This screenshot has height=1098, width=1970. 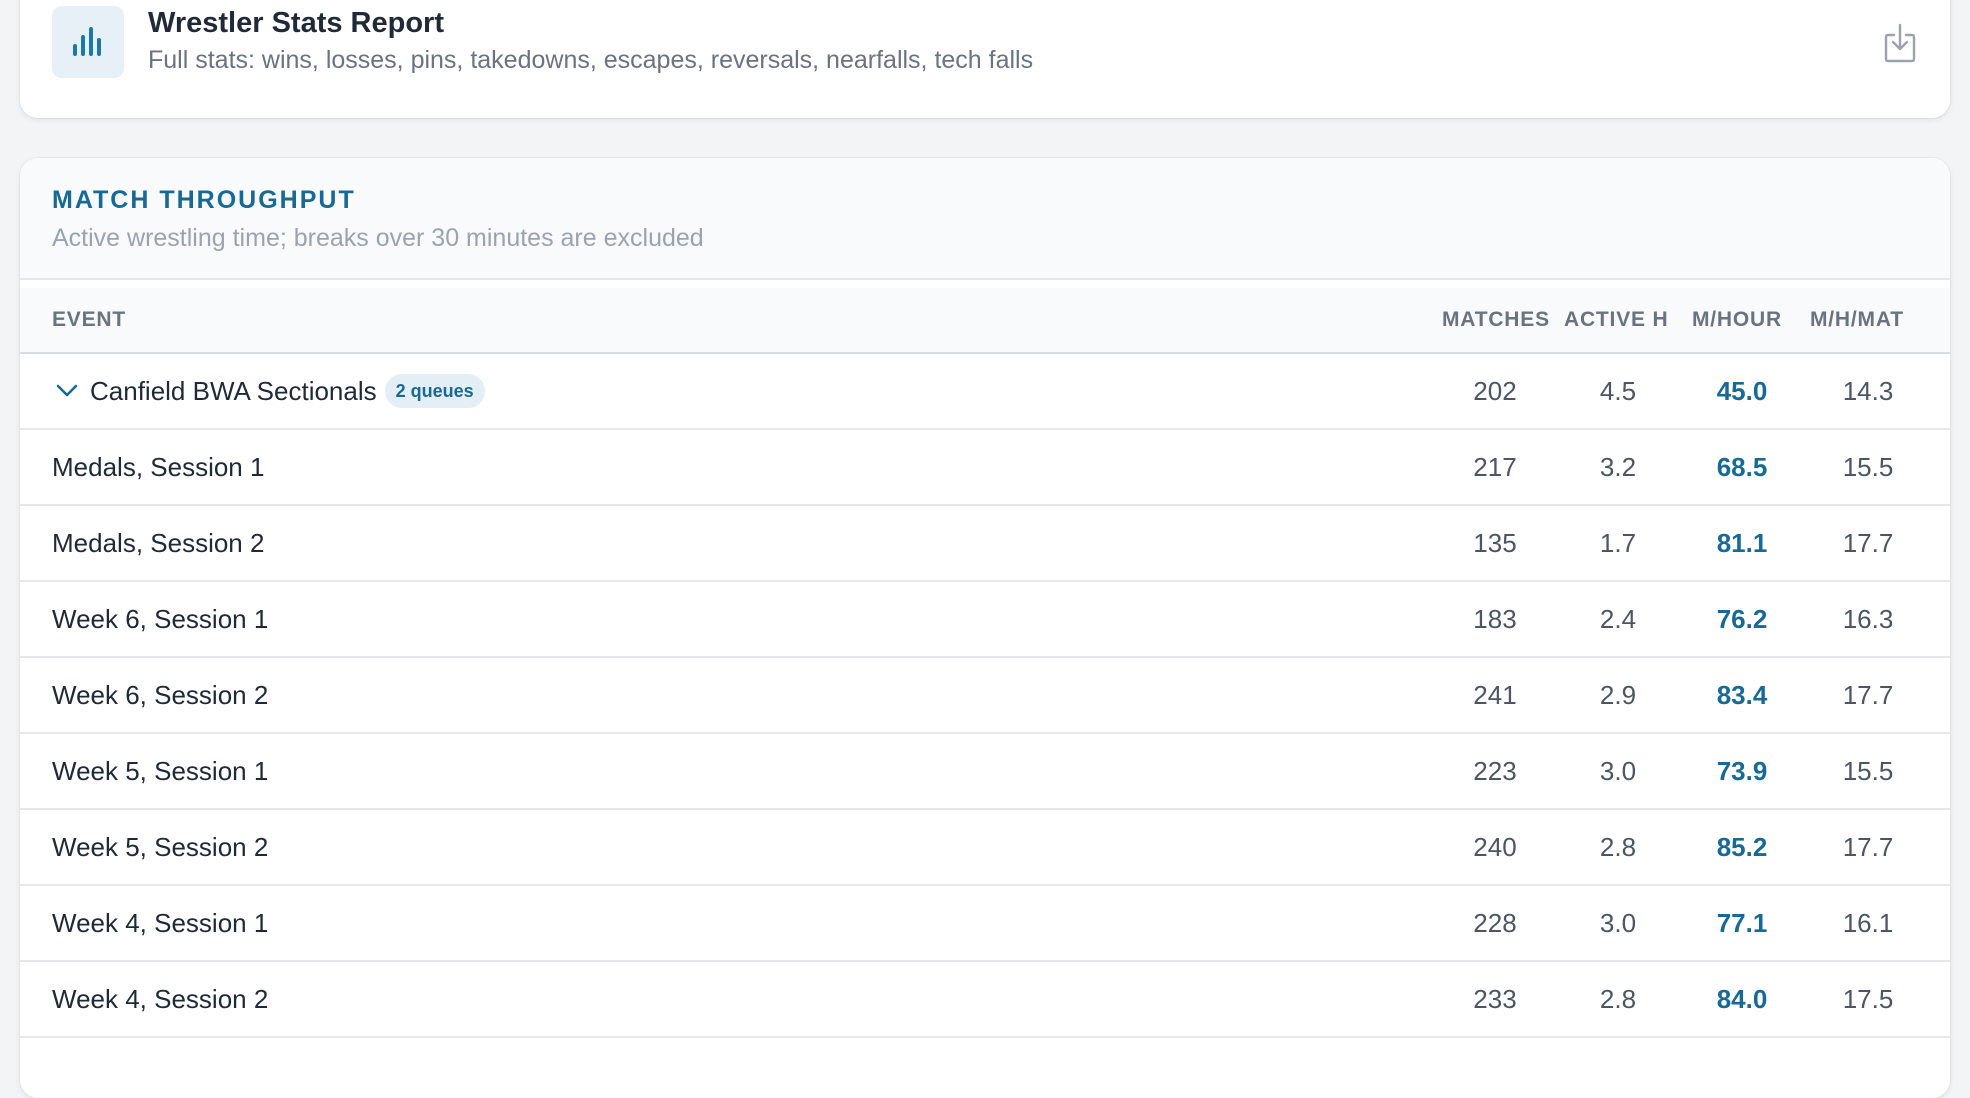 I want to click on m-hour-cell: 68.5, so click(x=1742, y=467).